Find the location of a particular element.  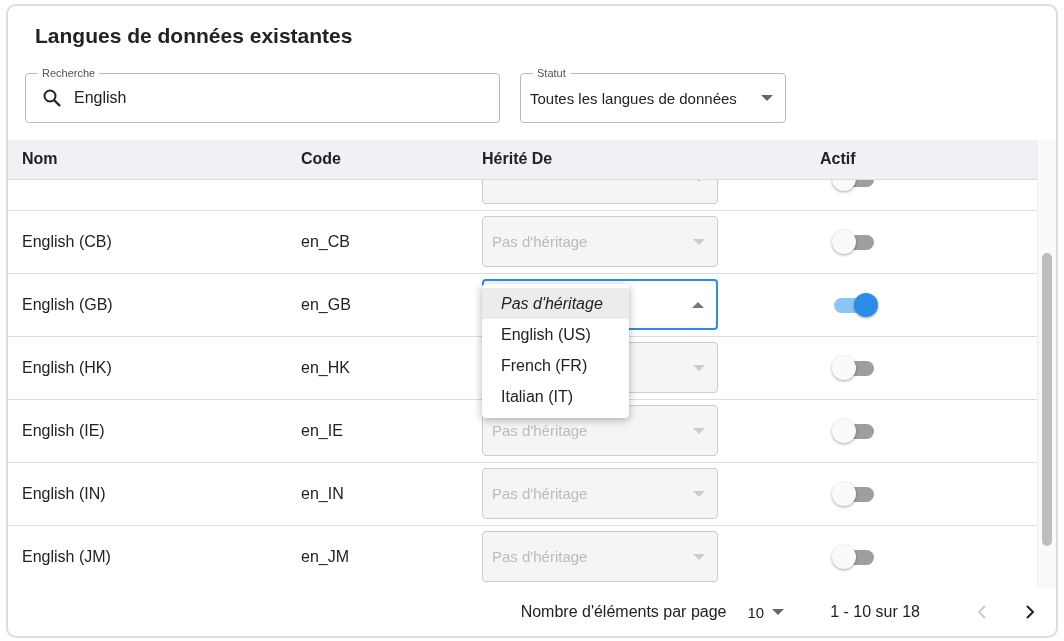

column-header: Hérité De is located at coordinates (651, 159).